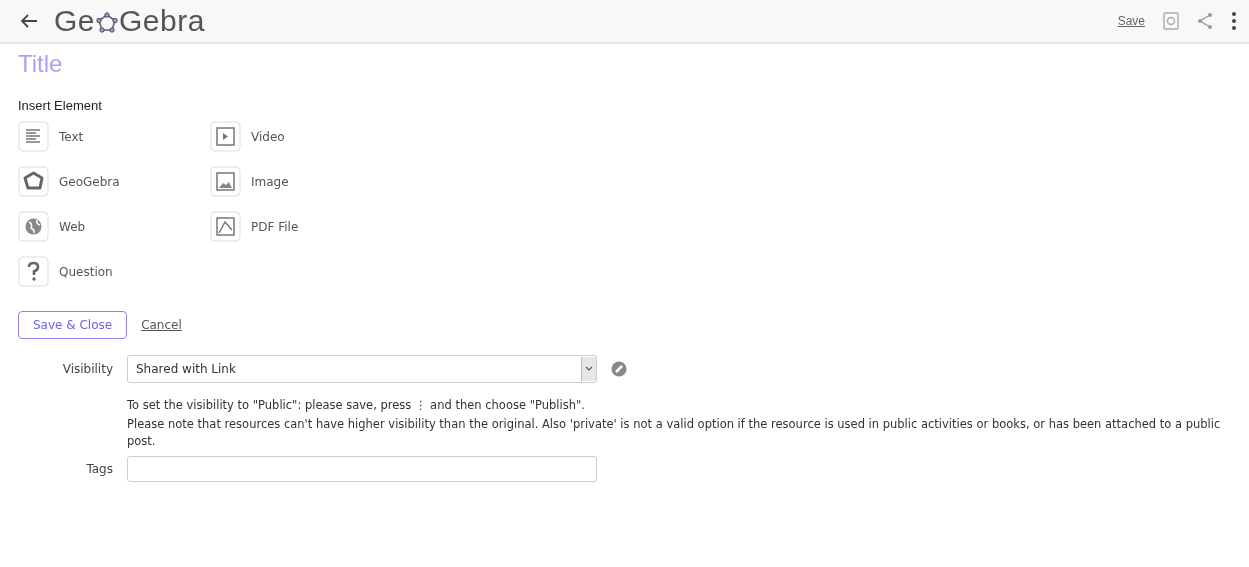 The width and height of the screenshot is (1249, 567). Describe the element at coordinates (161, 325) in the screenshot. I see `cancel-link: Cancel` at that location.